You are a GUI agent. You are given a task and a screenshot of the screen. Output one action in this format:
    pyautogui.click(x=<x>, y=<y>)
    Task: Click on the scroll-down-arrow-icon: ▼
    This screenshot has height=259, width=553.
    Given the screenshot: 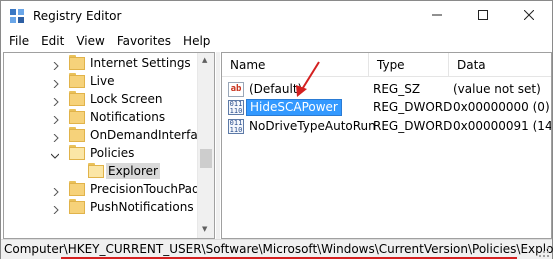 What is the action you would take?
    pyautogui.click(x=204, y=229)
    